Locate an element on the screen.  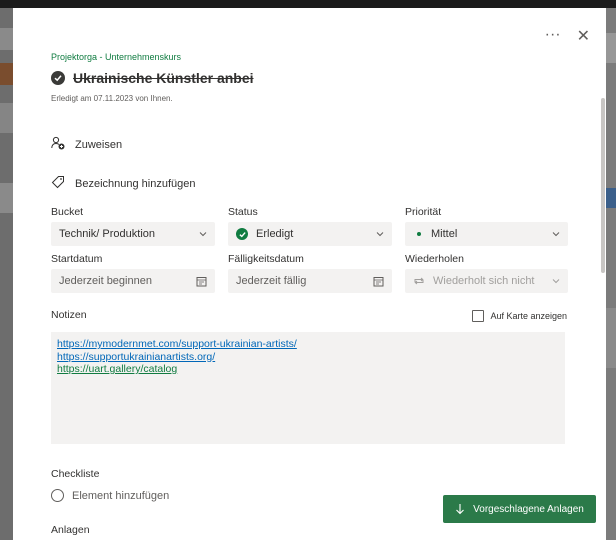
background-right-strip is located at coordinates (611, 274).